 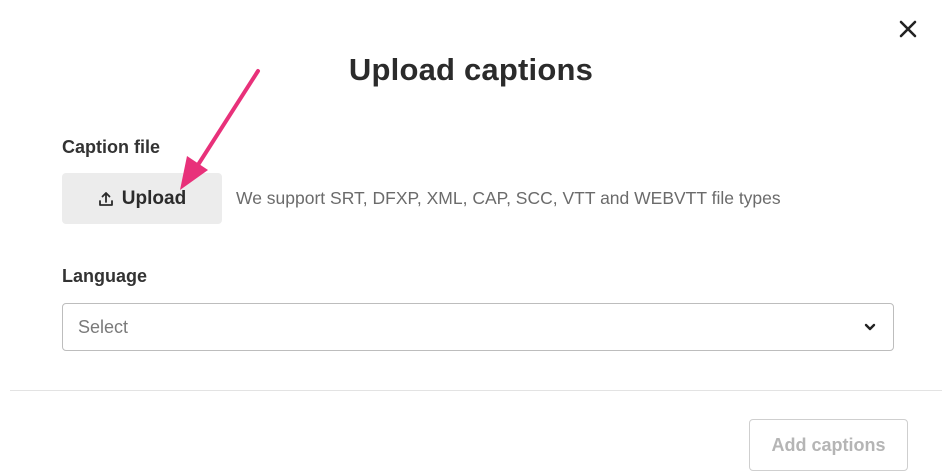 What do you see at coordinates (105, 276) in the screenshot?
I see `language-label: Language` at bounding box center [105, 276].